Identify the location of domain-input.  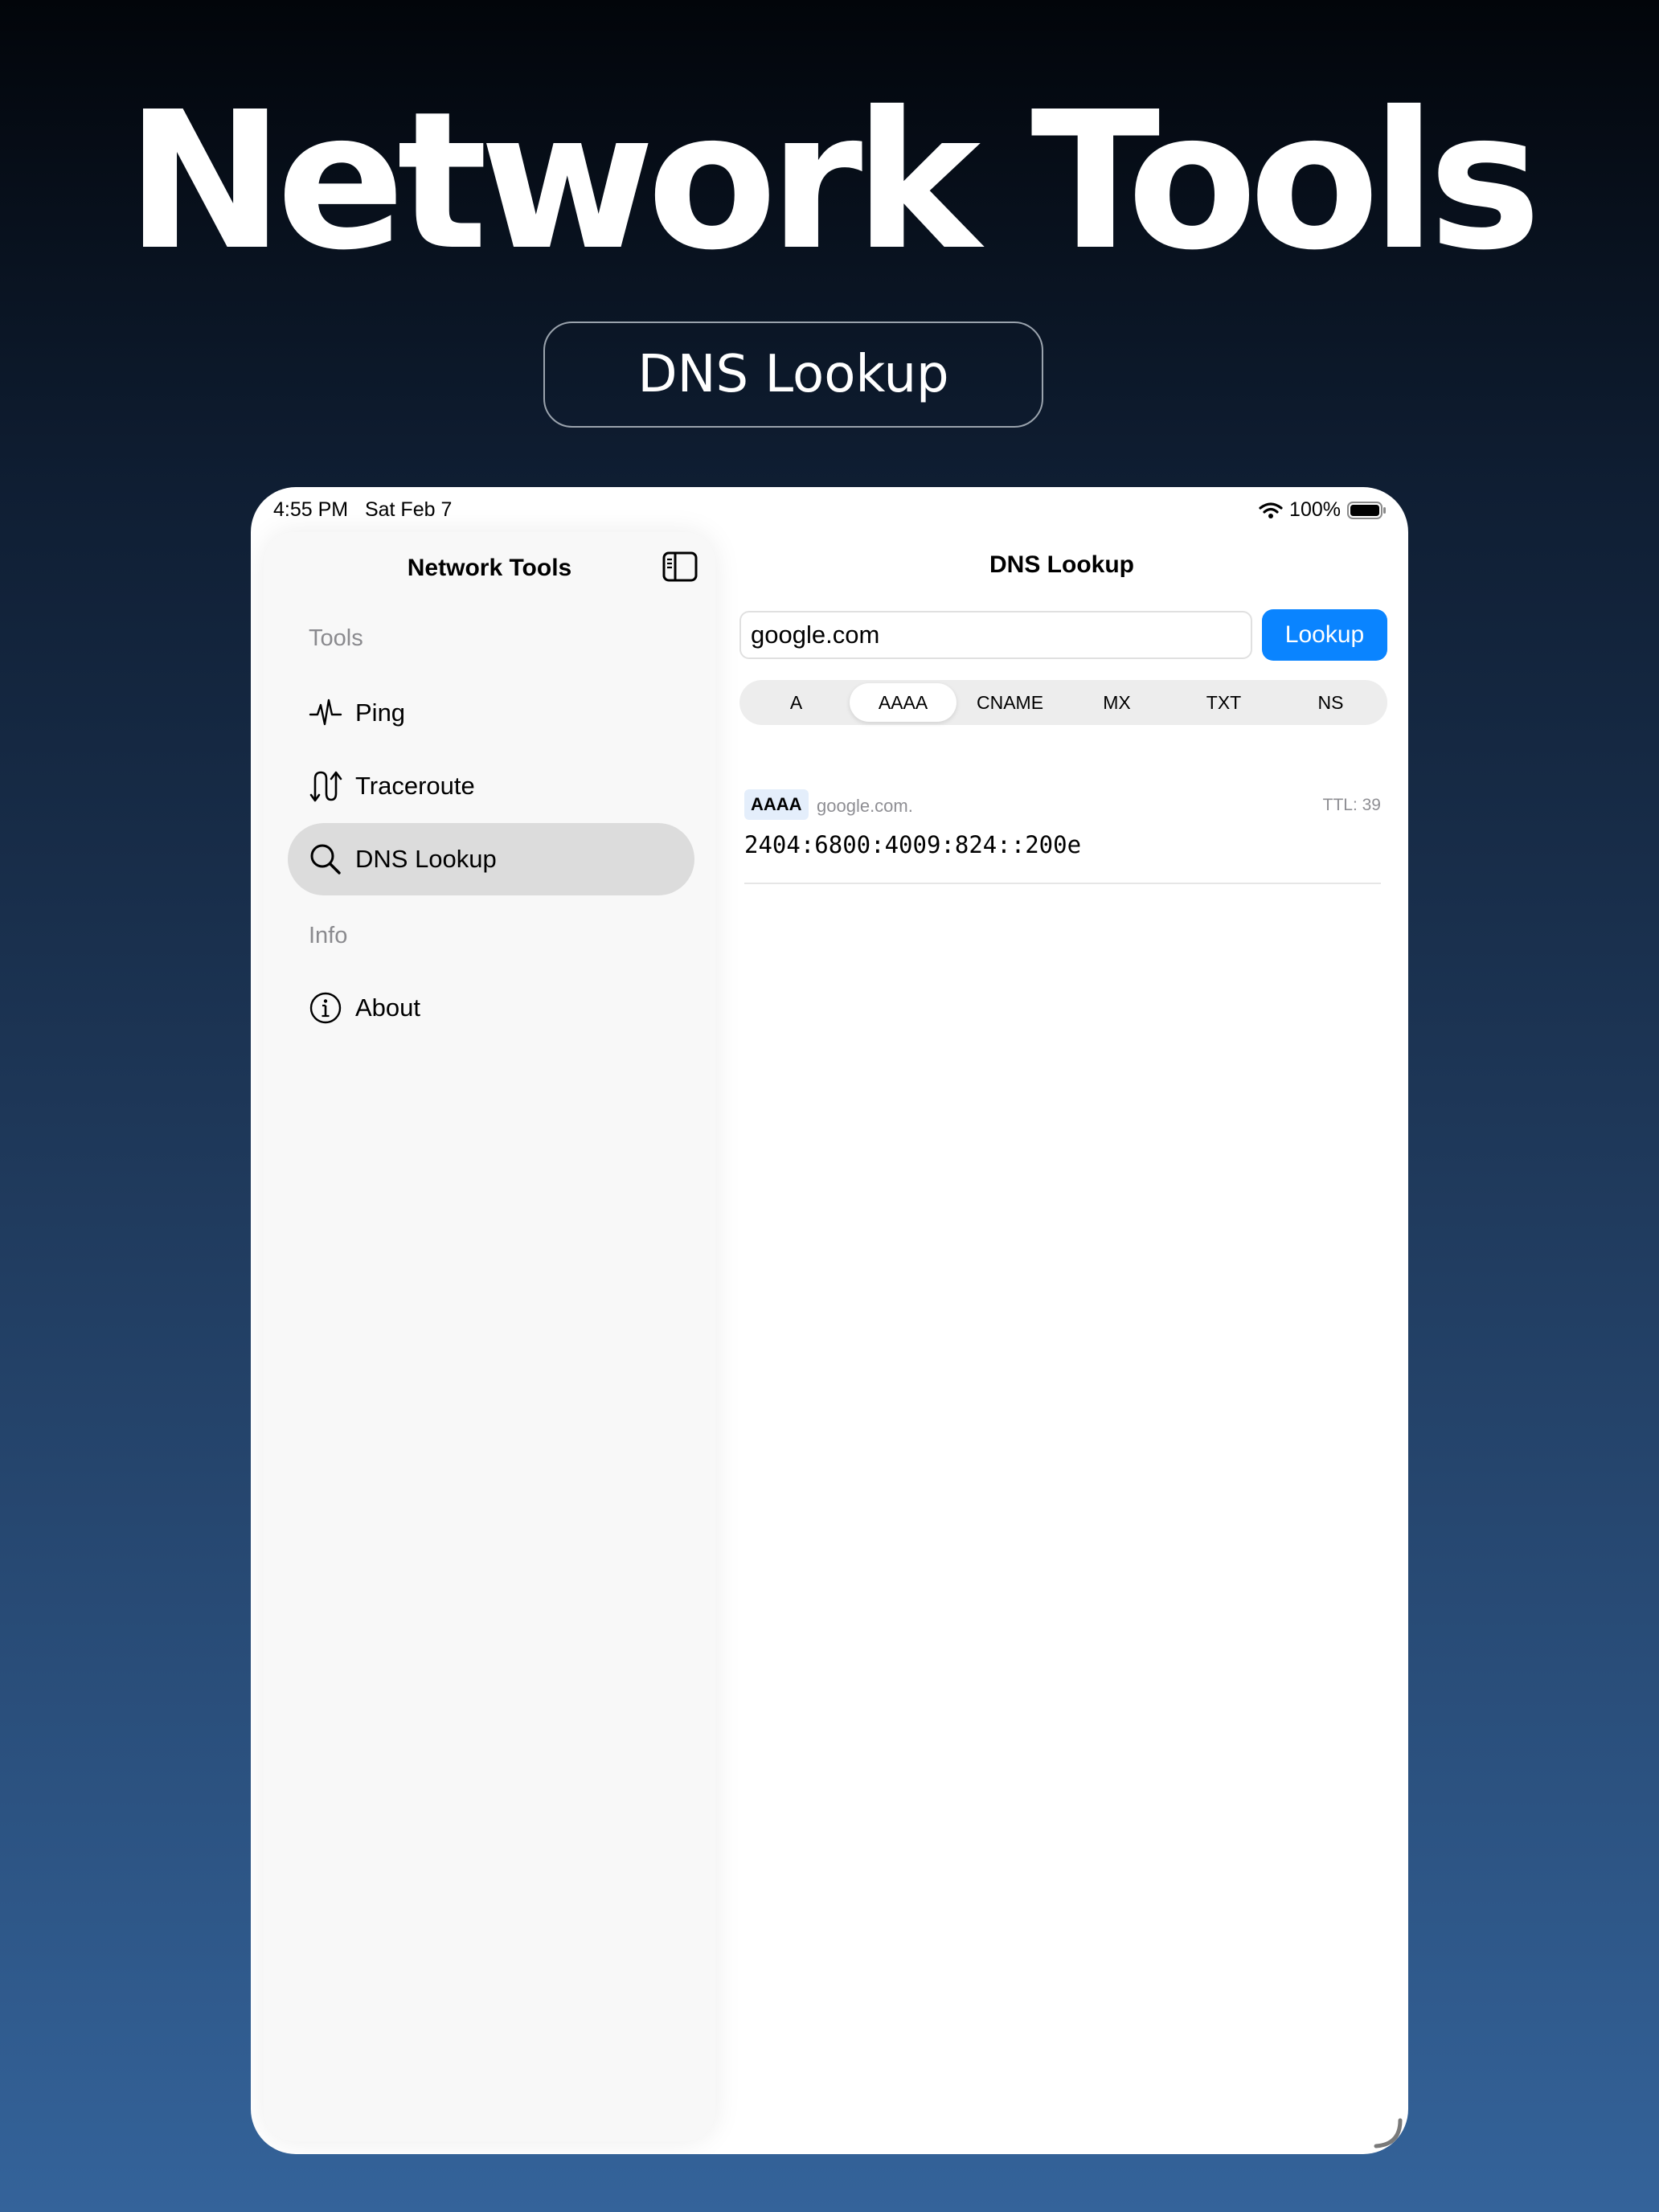
(995, 635).